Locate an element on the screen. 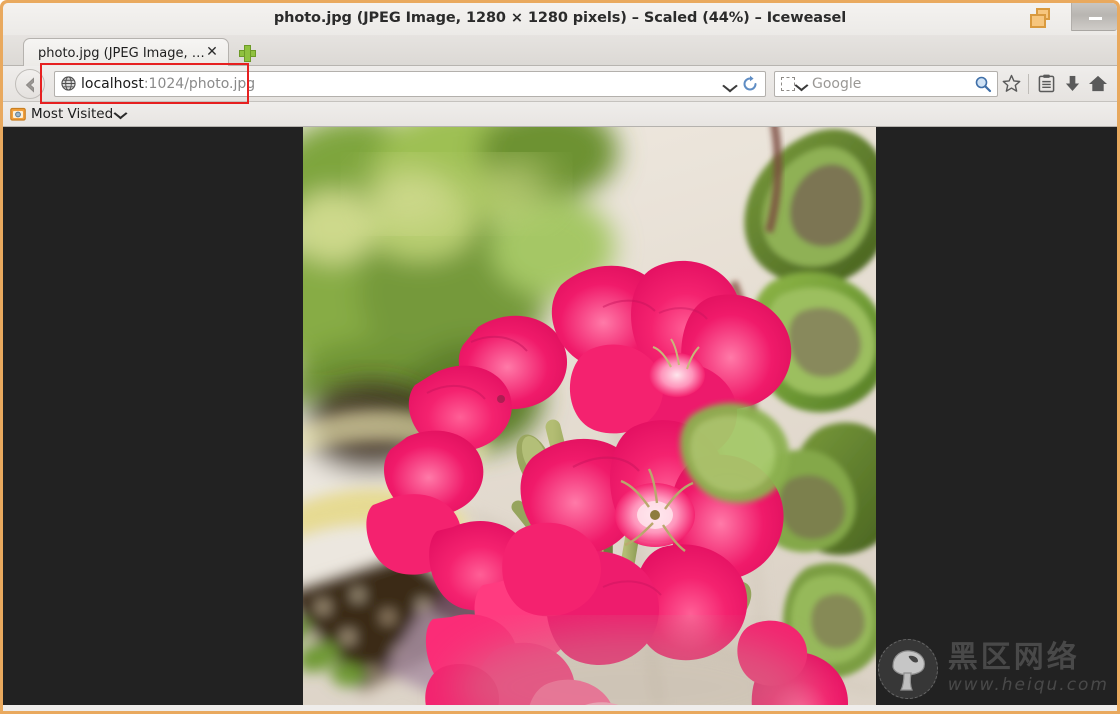  navigation-toolbar: localhost:1024/photo.jpg Google is located at coordinates (560, 84).